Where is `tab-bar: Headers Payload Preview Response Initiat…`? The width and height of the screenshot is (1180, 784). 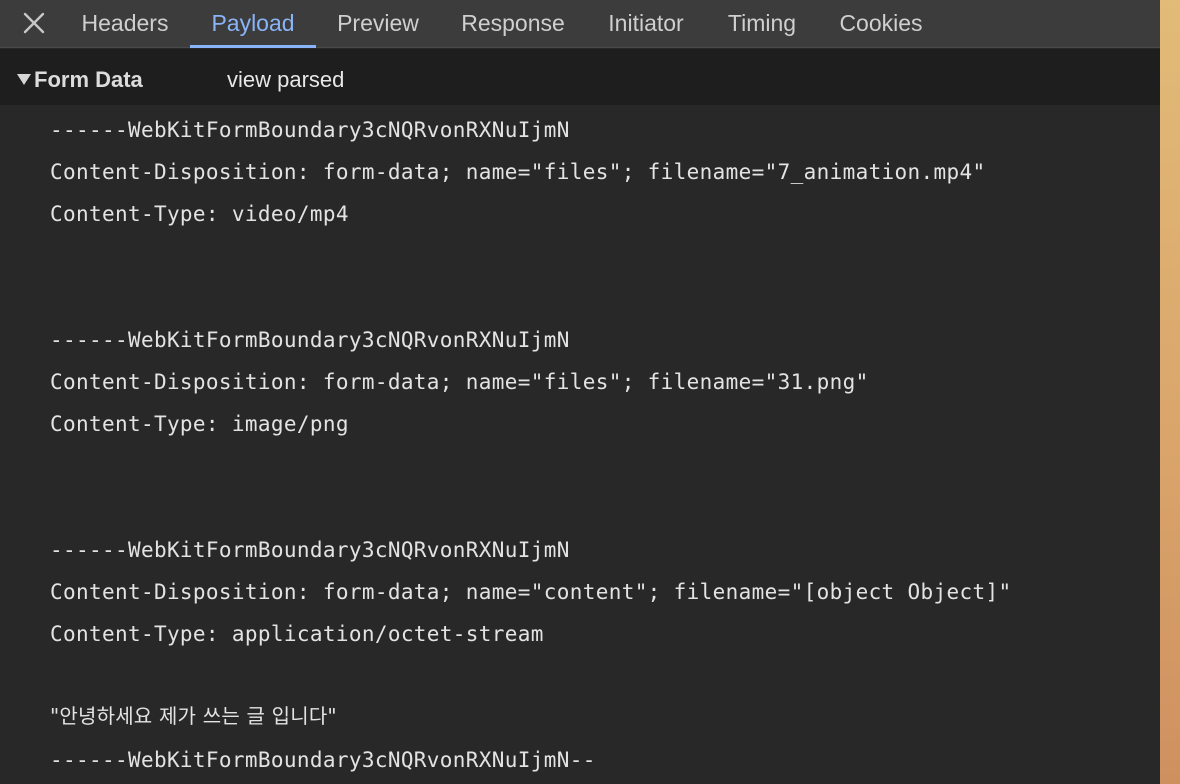
tab-bar: Headers Payload Preview Response Initiat… is located at coordinates (580, 24).